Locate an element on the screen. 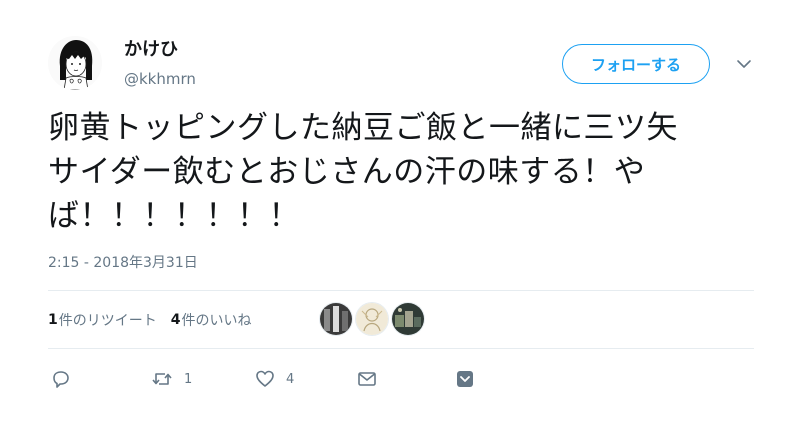 Image resolution: width=800 pixels, height=426 pixels. reply-icon is located at coordinates (61, 379).